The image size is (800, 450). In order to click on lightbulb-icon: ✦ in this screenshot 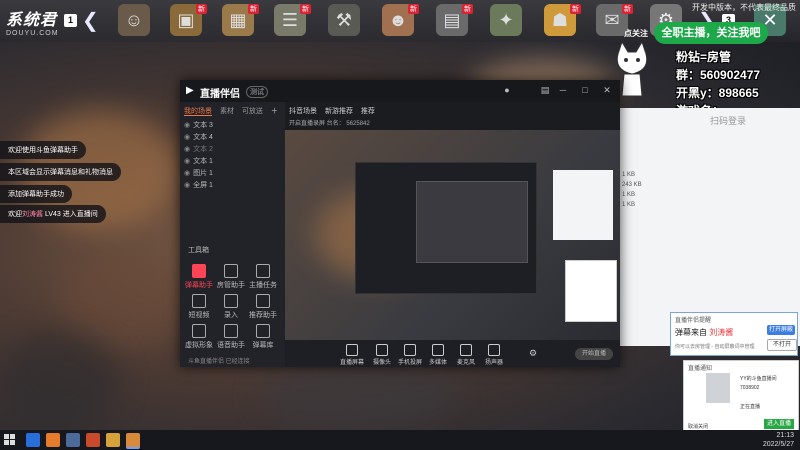, I will do `click(506, 20)`.